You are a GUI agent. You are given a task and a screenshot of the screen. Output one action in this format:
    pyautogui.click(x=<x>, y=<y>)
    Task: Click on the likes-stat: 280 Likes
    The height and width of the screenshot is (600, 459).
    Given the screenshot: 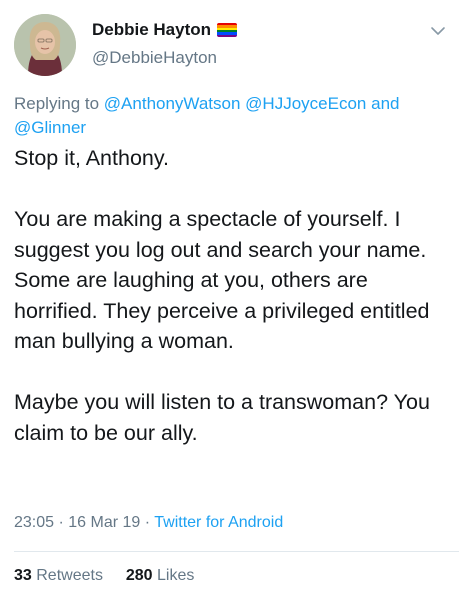 What is the action you would take?
    pyautogui.click(x=160, y=575)
    